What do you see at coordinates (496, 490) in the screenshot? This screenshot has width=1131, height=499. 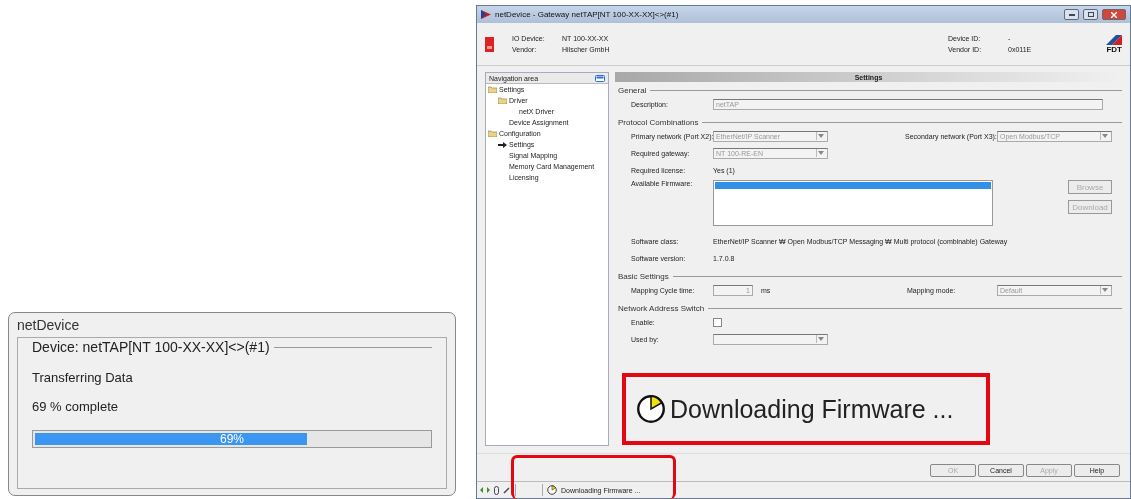 I see `cylinder-icon` at bounding box center [496, 490].